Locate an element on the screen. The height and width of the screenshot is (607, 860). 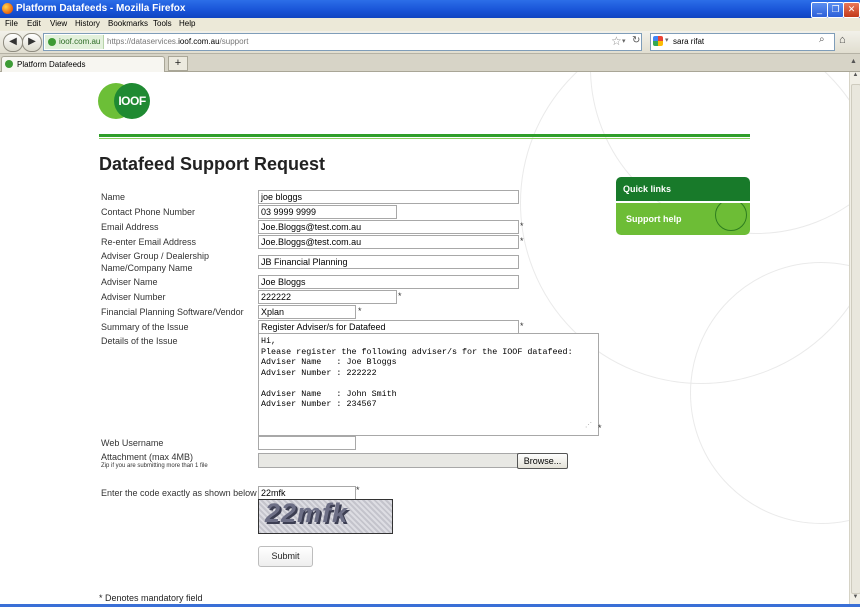
adviser-name-label: Adviser Name is located at coordinates (129, 282).